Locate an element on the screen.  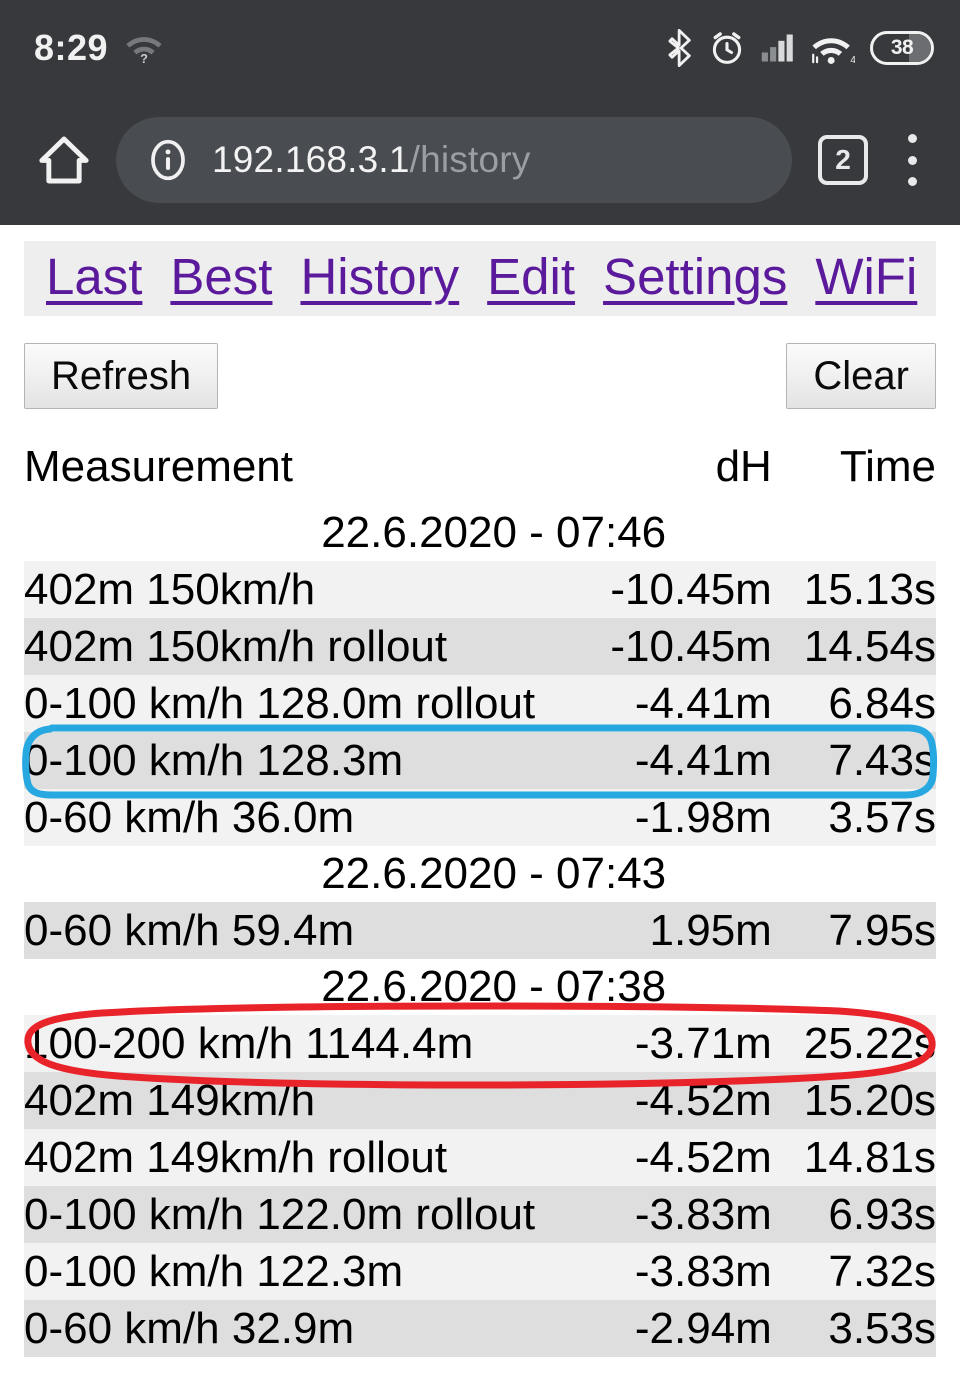
row-measurement: 0-60 km/h 36.0m is located at coordinates (302, 817).